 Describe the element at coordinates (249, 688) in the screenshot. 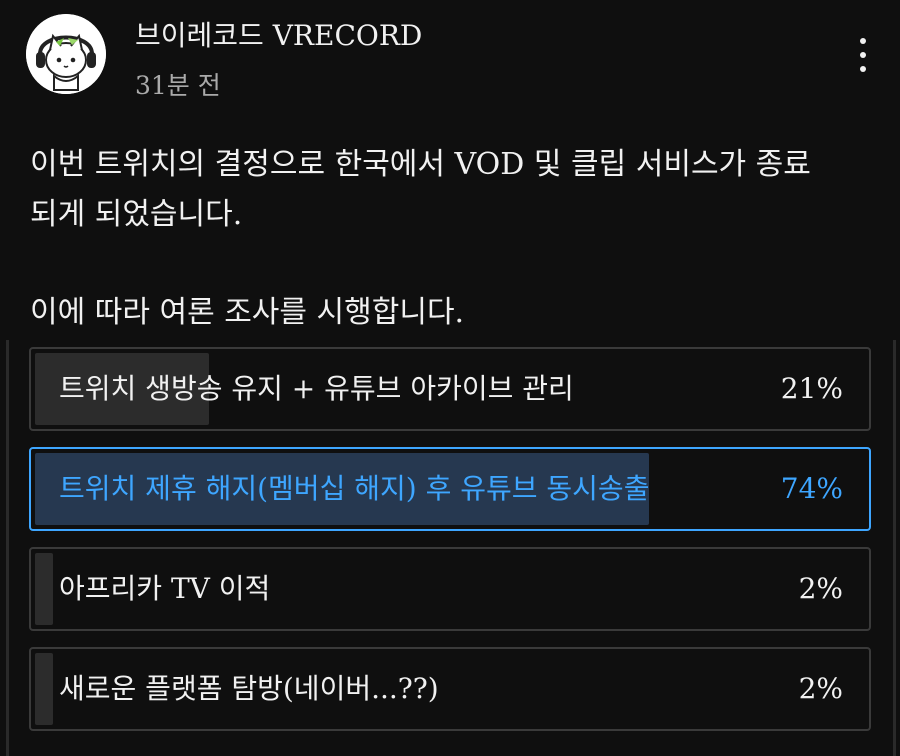

I see `poll-option-label: 새로운 플랫폼 탐방(네이버...??)` at that location.